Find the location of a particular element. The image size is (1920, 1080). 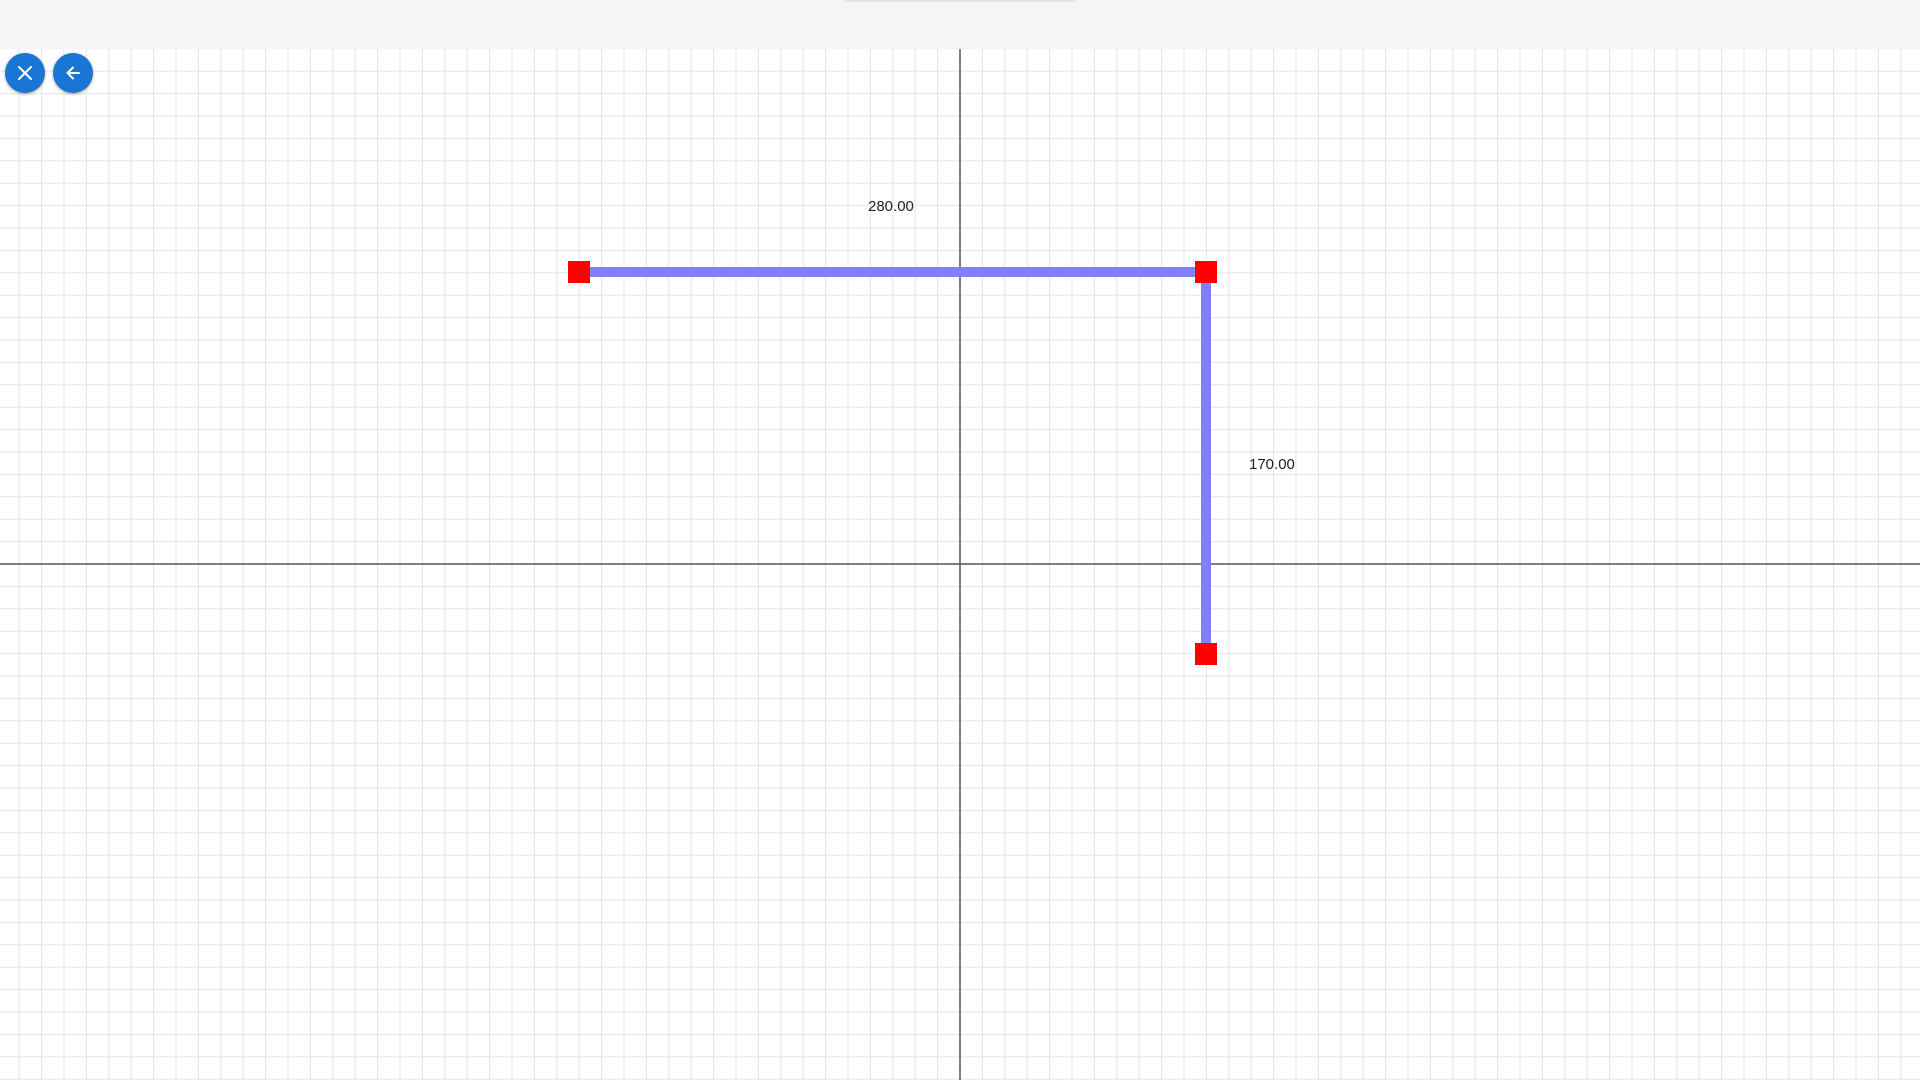

vertex-handle-bottom is located at coordinates (1206, 654).